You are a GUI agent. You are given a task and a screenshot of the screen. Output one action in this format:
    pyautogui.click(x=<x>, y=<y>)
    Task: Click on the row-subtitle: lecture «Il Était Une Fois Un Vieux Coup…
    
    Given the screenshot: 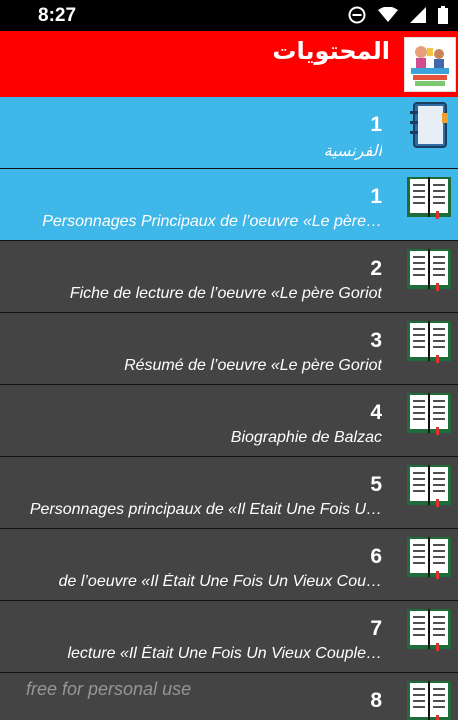 What is the action you would take?
    pyautogui.click(x=224, y=653)
    